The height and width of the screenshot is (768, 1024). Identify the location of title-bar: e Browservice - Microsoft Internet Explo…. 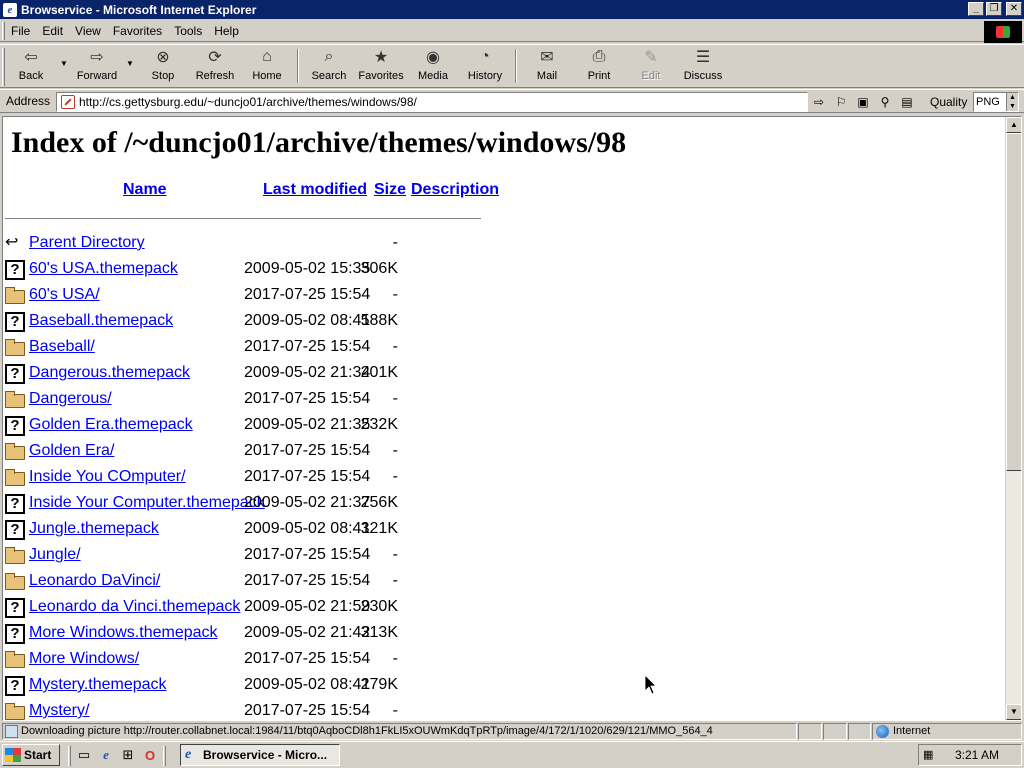
(512, 9).